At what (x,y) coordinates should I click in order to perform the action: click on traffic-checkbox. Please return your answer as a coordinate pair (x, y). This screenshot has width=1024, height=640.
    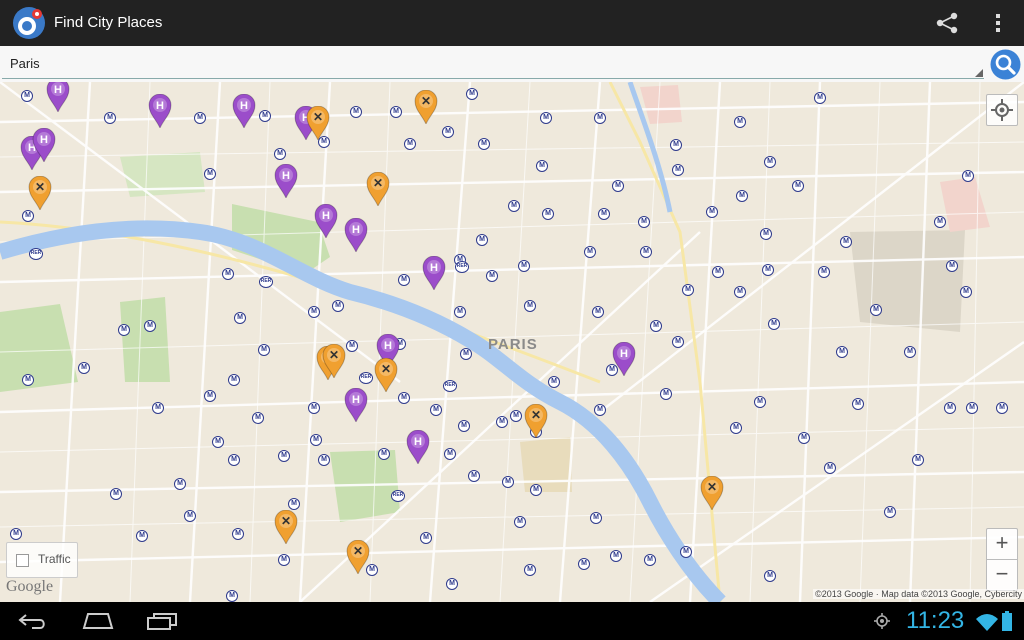
    Looking at the image, I should click on (22, 560).